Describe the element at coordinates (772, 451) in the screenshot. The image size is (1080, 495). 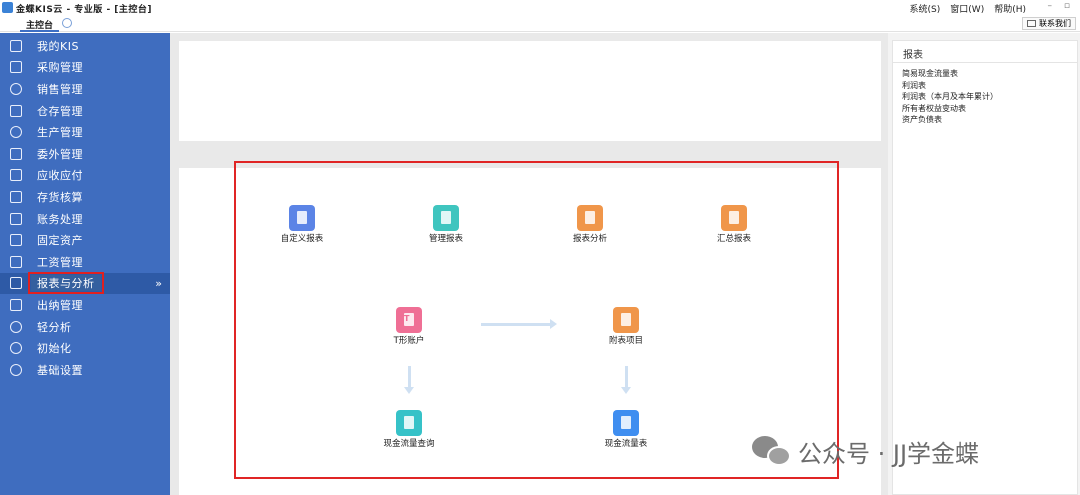
I see `wechat-icon` at that location.